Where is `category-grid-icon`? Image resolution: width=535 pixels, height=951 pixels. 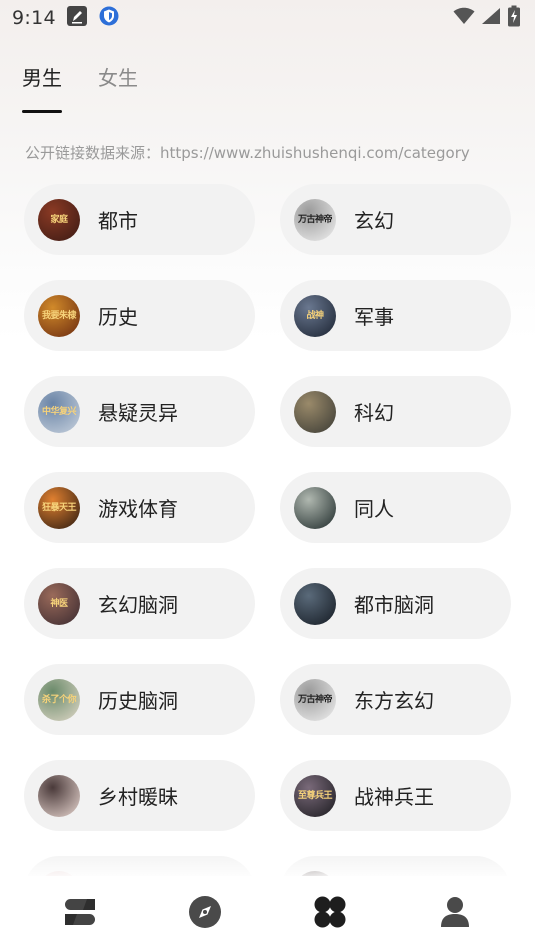 category-grid-icon is located at coordinates (330, 914).